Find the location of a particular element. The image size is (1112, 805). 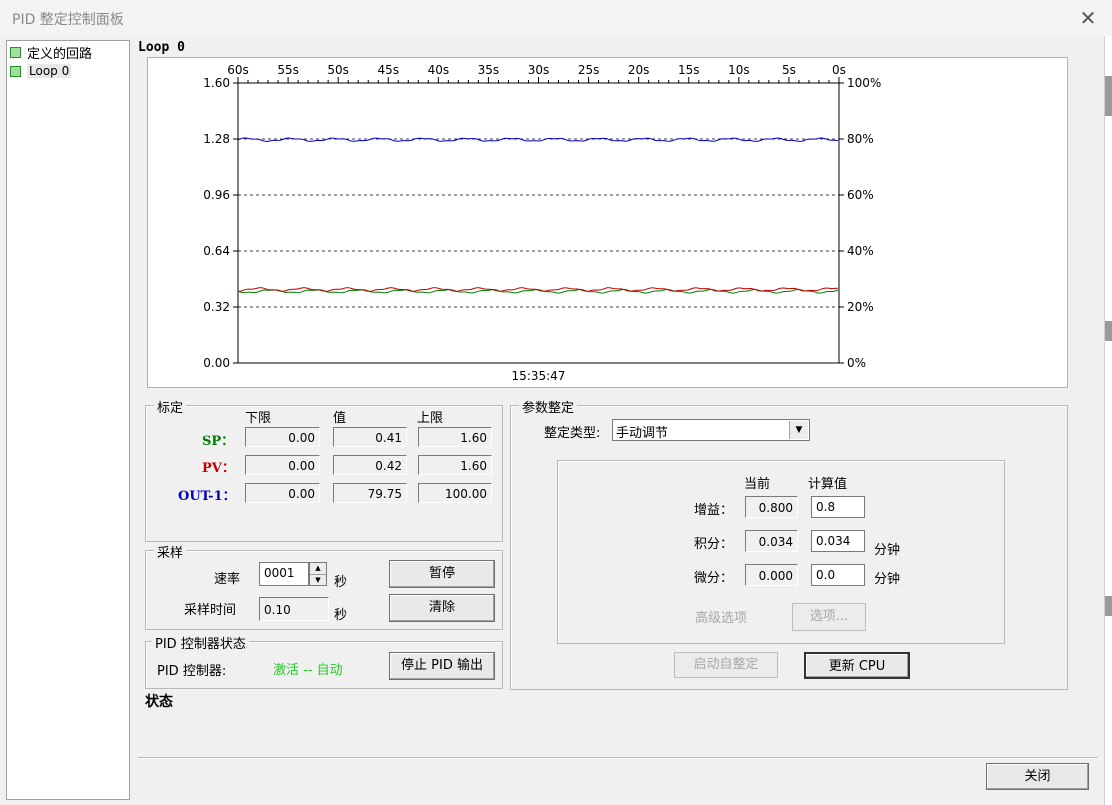

title-bar is located at coordinates (556, 18).